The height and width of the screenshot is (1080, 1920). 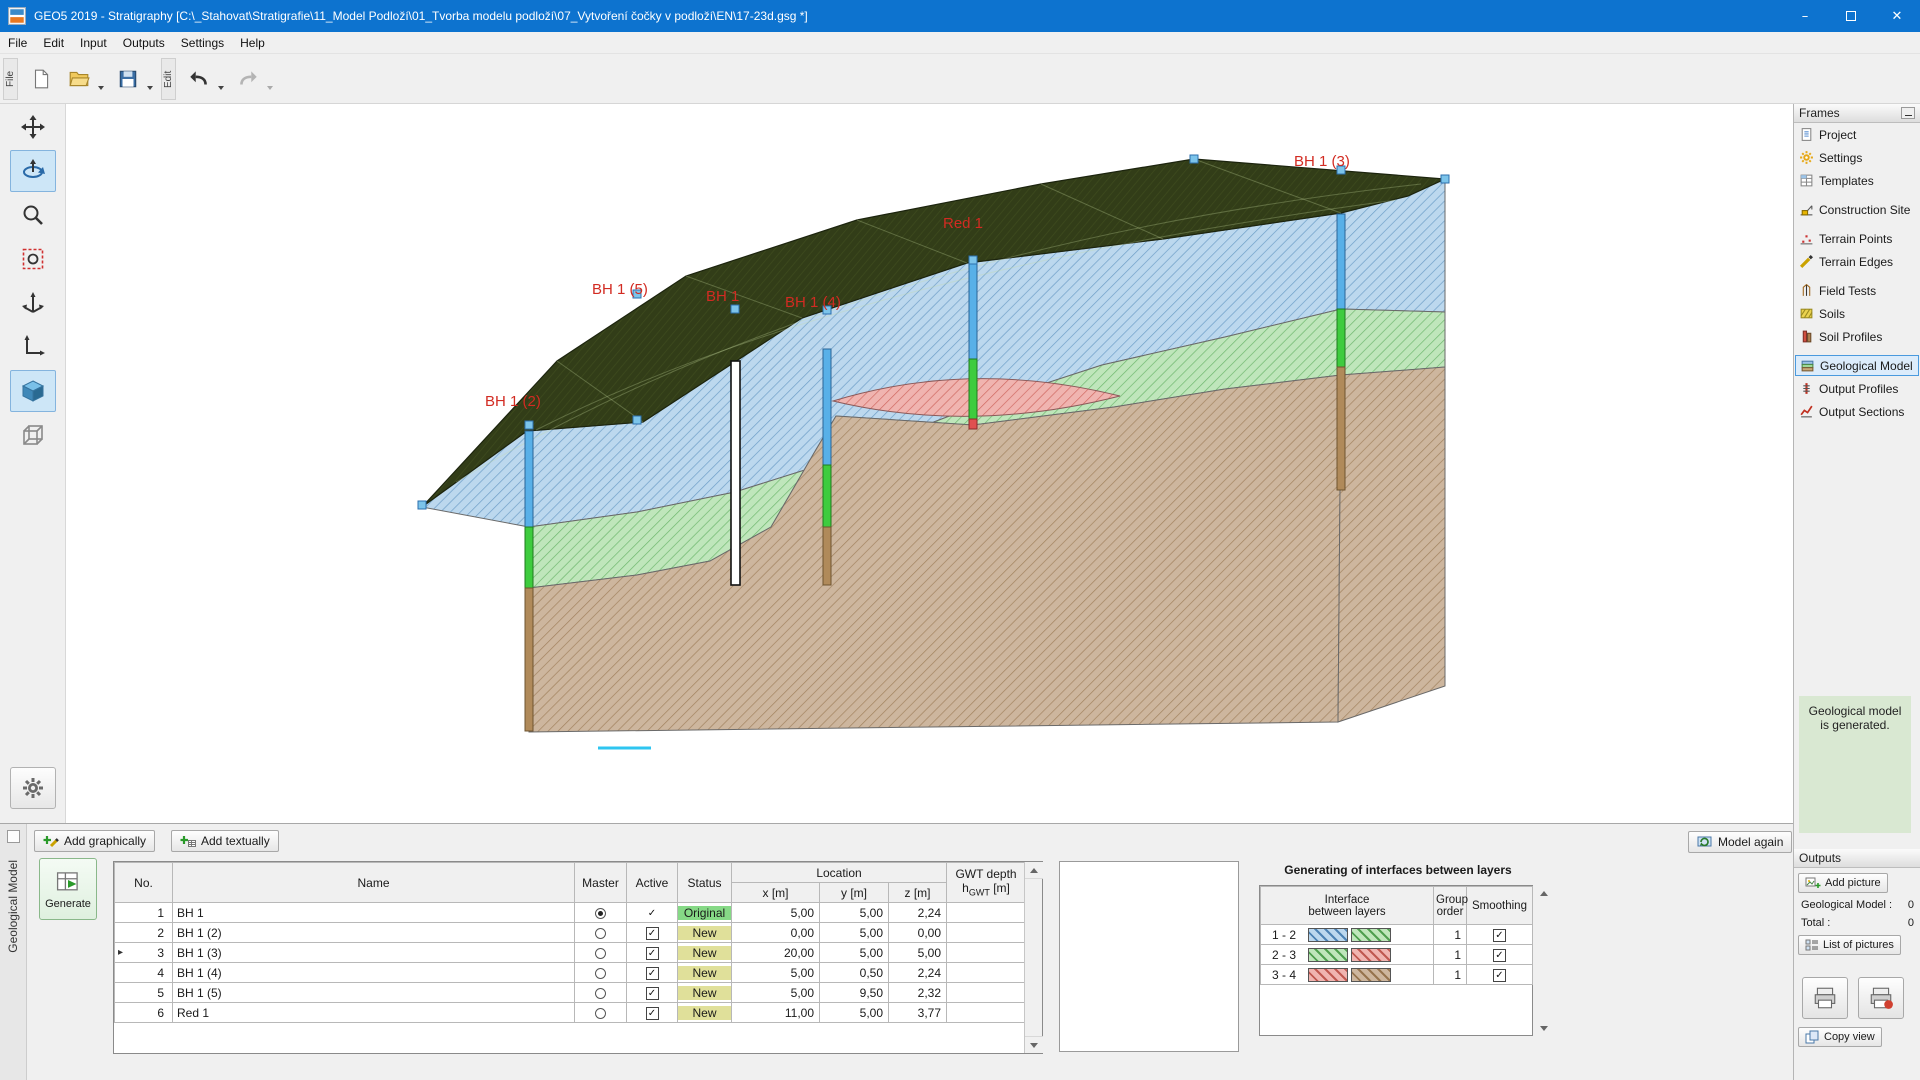 I want to click on menu-file: File, so click(x=17, y=42).